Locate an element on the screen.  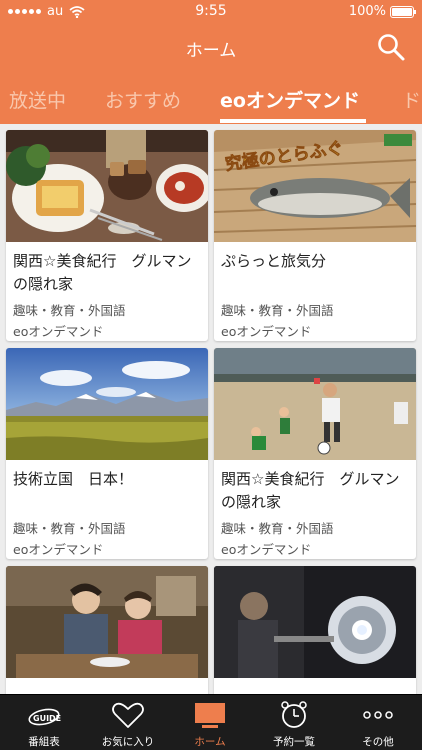
program-card: 技術立国 日本！ 趣味・教育・外国語 eoオンデマンド is located at coordinates (107, 453).